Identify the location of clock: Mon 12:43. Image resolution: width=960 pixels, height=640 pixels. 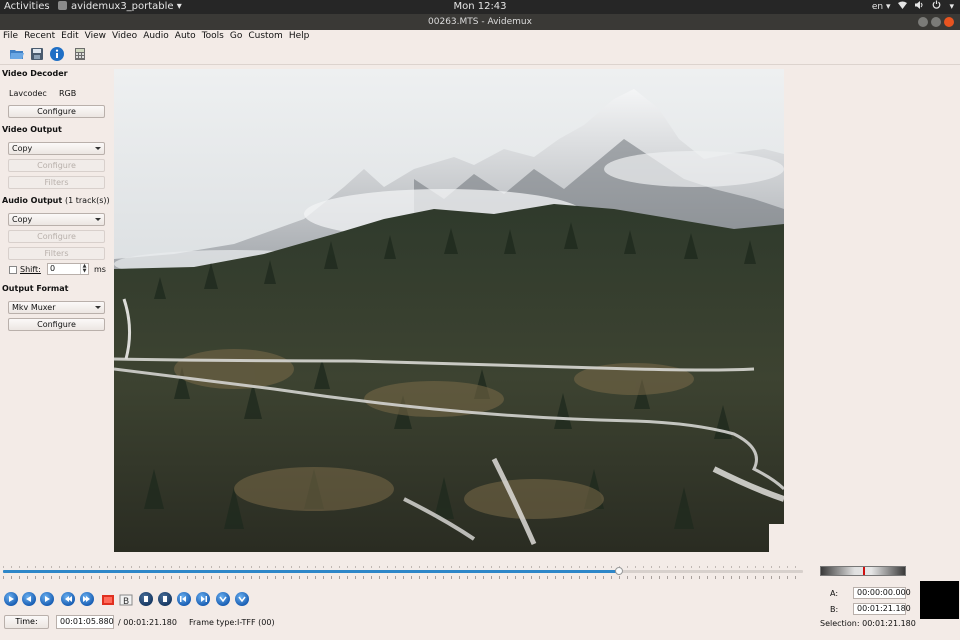
(479, 6).